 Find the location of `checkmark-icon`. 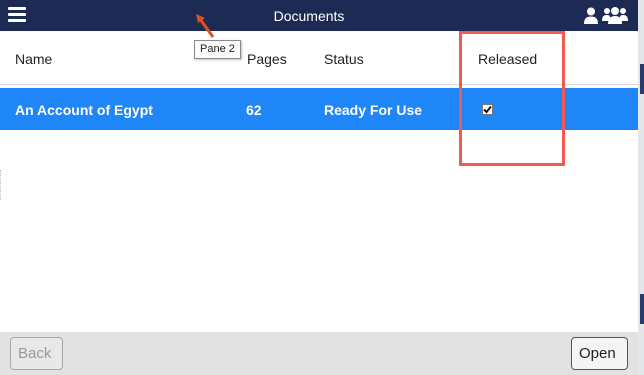

checkmark-icon is located at coordinates (487, 109).